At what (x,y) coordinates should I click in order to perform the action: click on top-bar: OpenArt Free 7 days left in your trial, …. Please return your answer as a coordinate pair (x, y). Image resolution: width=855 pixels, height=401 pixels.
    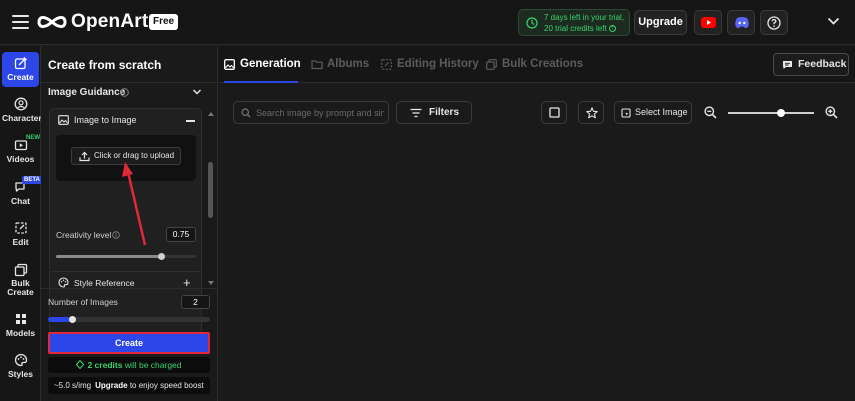
    Looking at the image, I should click on (427, 22).